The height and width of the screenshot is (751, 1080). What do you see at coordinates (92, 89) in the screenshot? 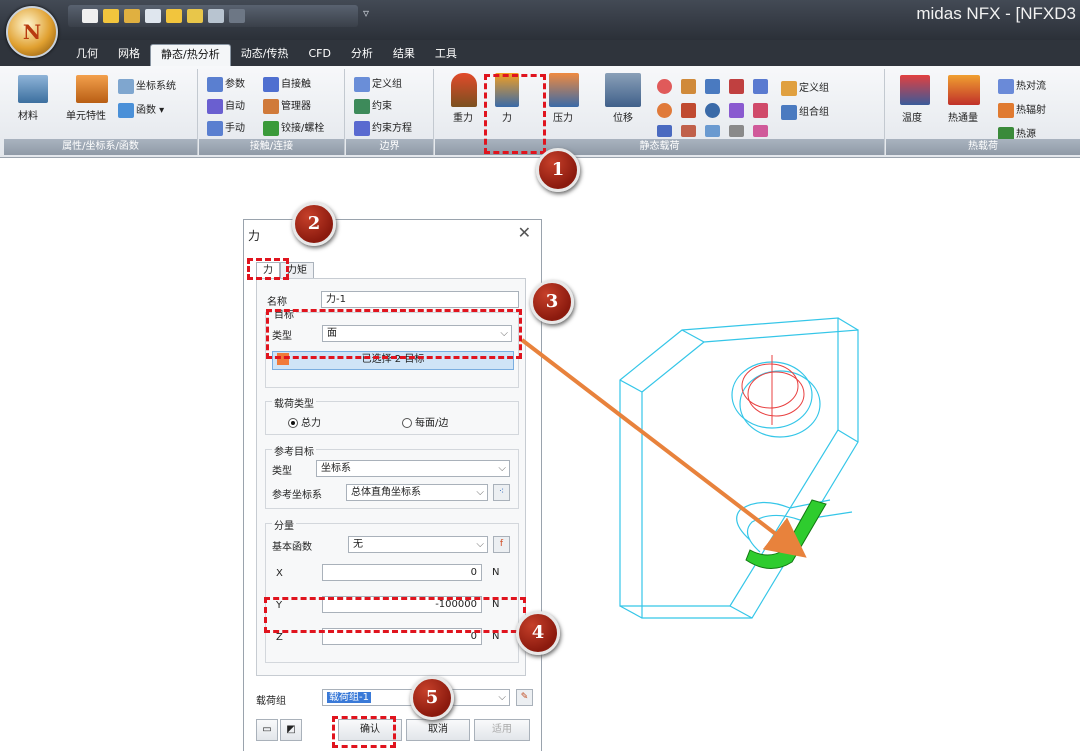
I see `element-property-icon` at bounding box center [92, 89].